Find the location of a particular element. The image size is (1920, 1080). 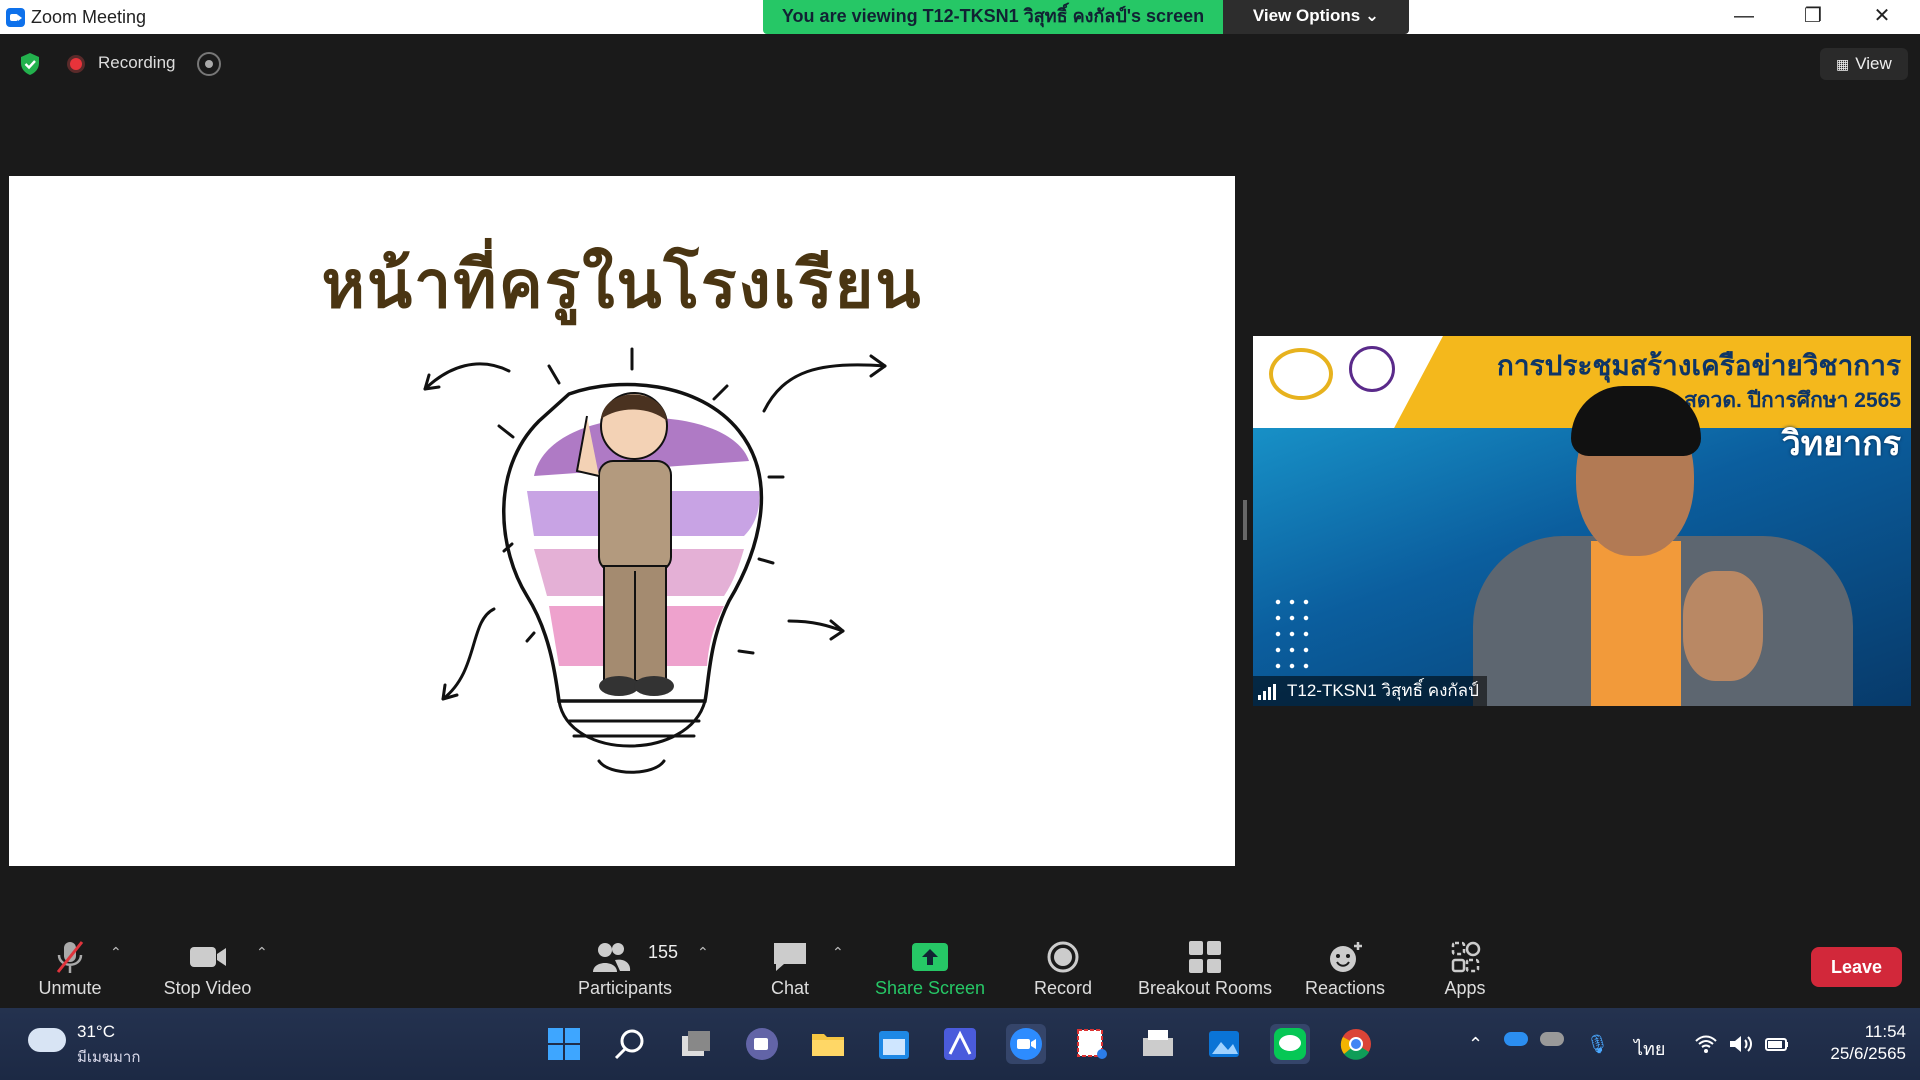

splitter-handle is located at coordinates (1245, 520).